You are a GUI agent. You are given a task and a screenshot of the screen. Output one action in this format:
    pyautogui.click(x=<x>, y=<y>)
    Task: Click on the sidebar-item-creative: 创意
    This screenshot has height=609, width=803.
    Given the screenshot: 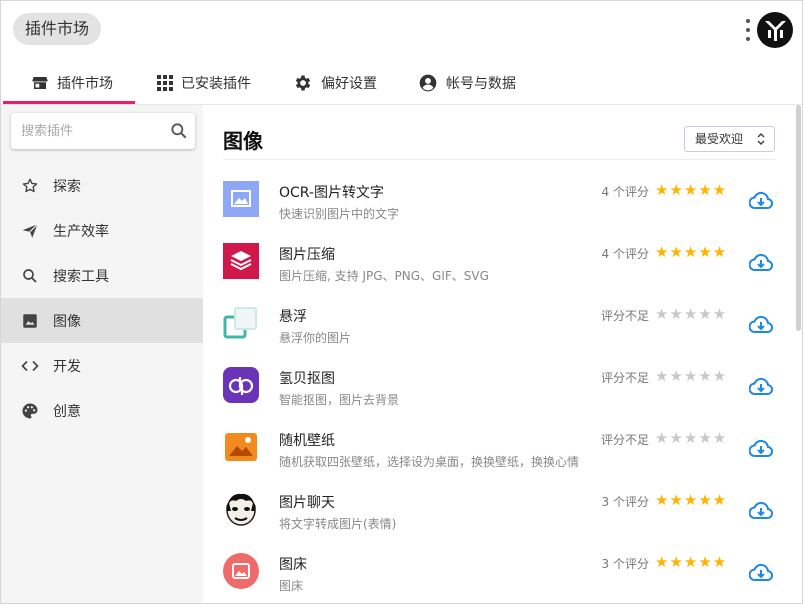 What is the action you would take?
    pyautogui.click(x=102, y=410)
    